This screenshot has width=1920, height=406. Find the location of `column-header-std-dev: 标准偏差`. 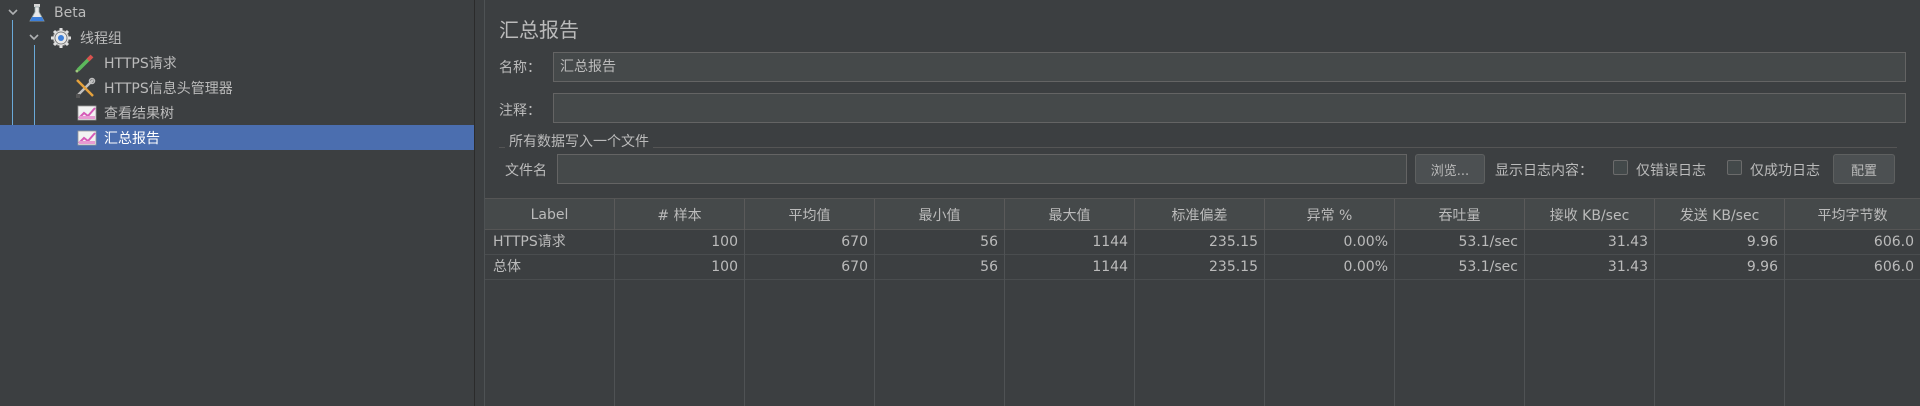

column-header-std-dev: 标准偏差 is located at coordinates (1200, 214).